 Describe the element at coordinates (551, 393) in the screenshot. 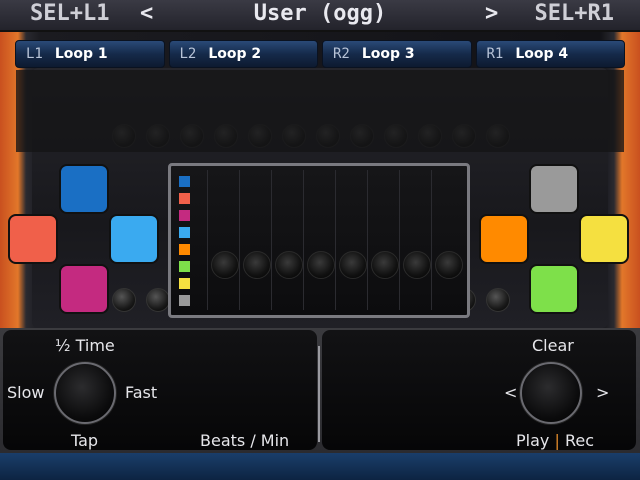

I see `record-knob` at that location.